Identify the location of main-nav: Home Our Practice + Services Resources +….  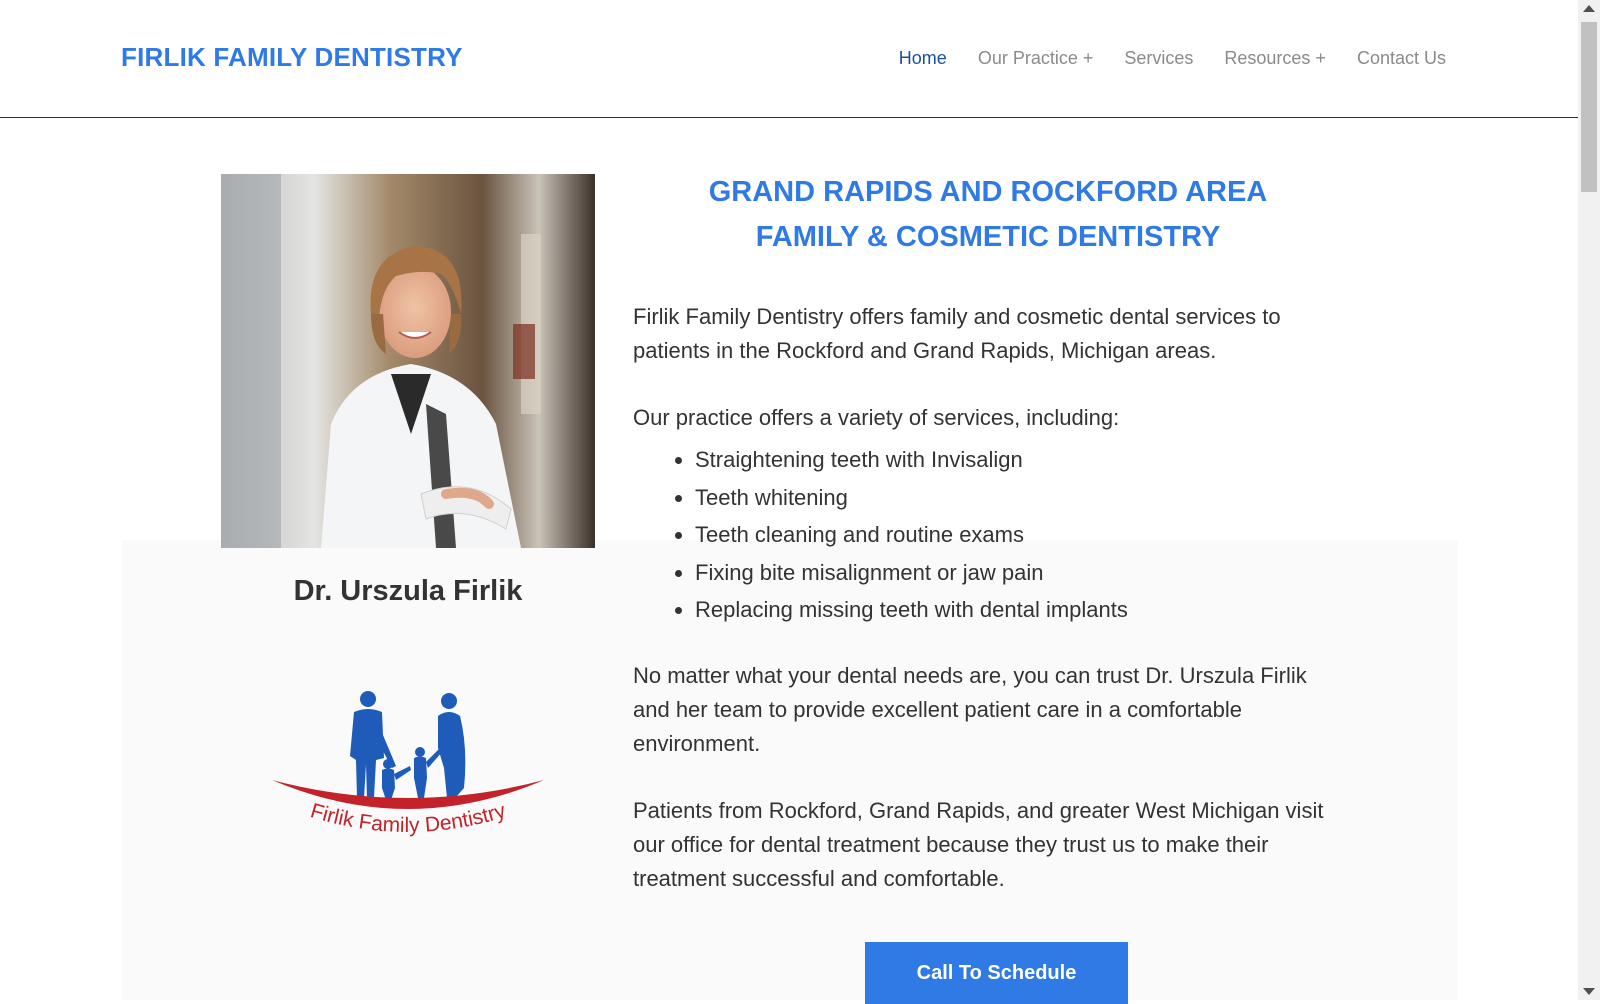
(1172, 58).